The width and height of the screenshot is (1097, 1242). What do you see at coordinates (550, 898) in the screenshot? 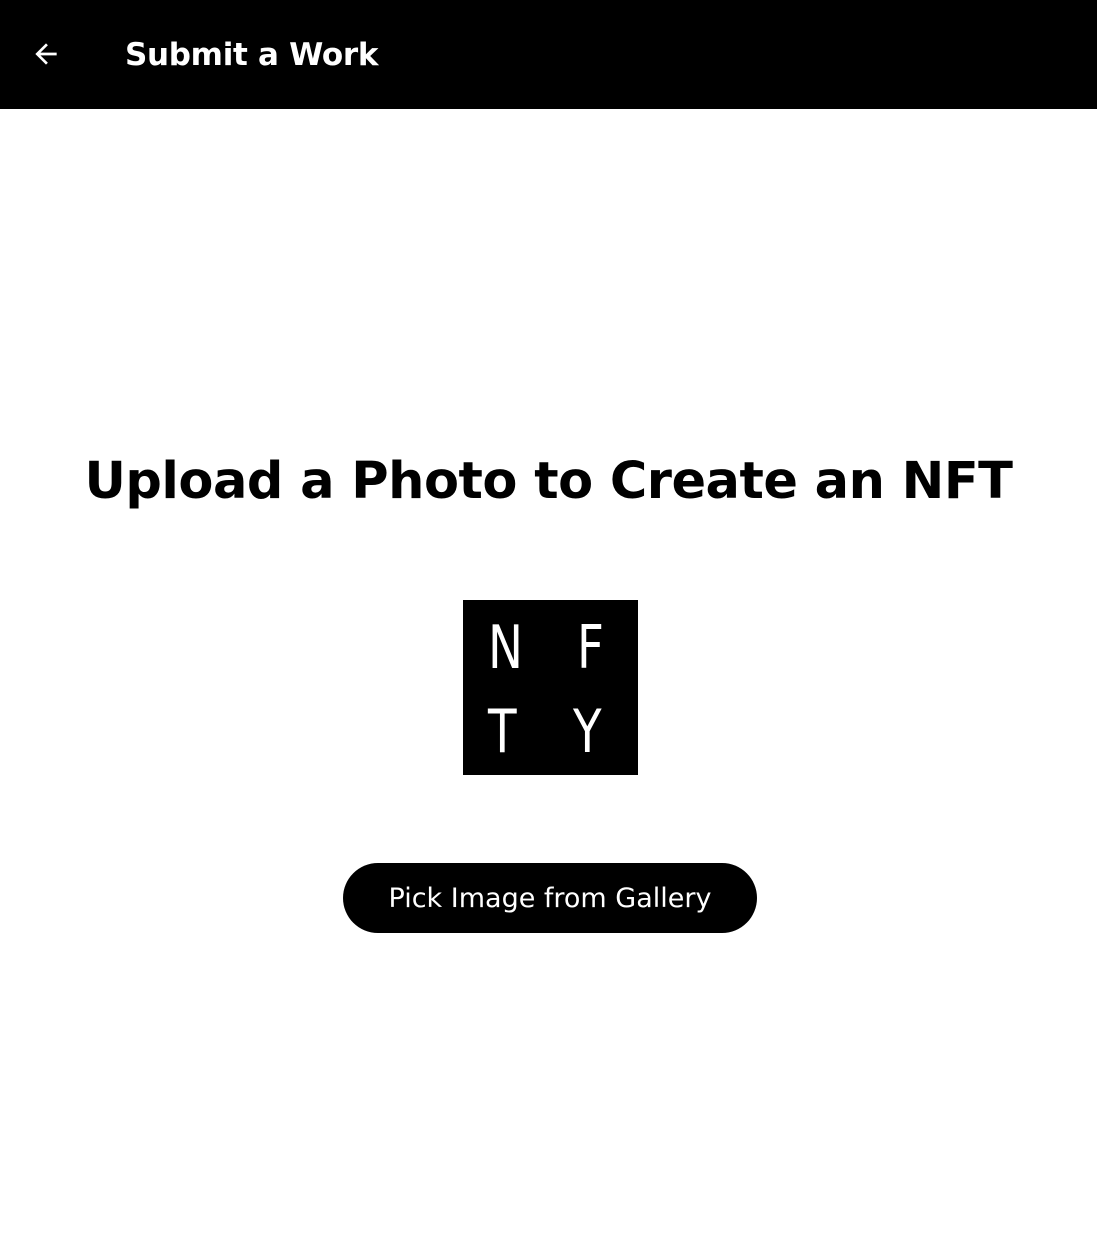
I see `pick-image-button: Pick Image from Gallery` at bounding box center [550, 898].